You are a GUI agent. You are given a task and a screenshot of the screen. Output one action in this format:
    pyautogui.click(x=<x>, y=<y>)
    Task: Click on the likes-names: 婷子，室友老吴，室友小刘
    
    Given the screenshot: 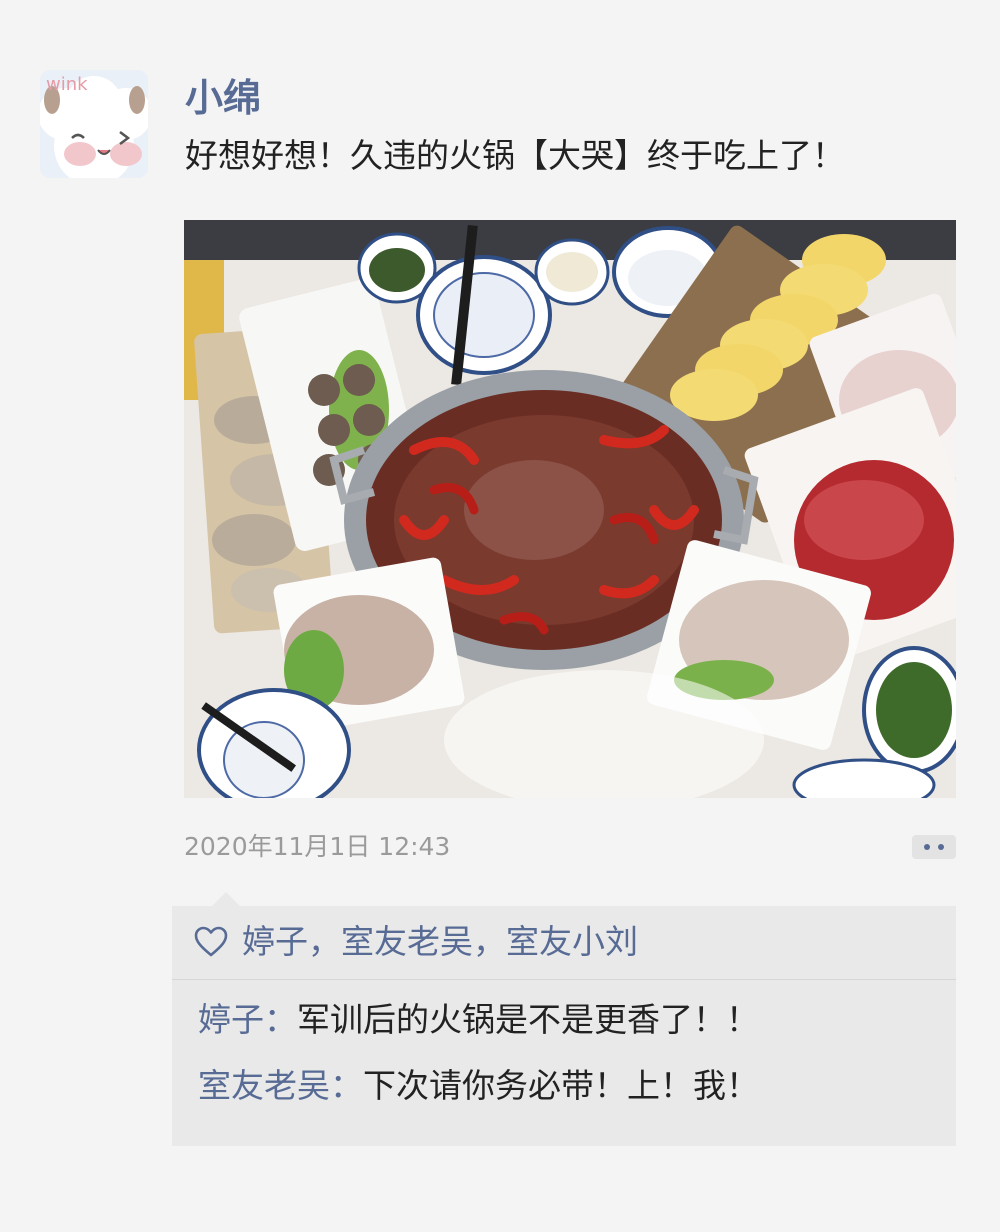 What is the action you would take?
    pyautogui.click(x=440, y=942)
    